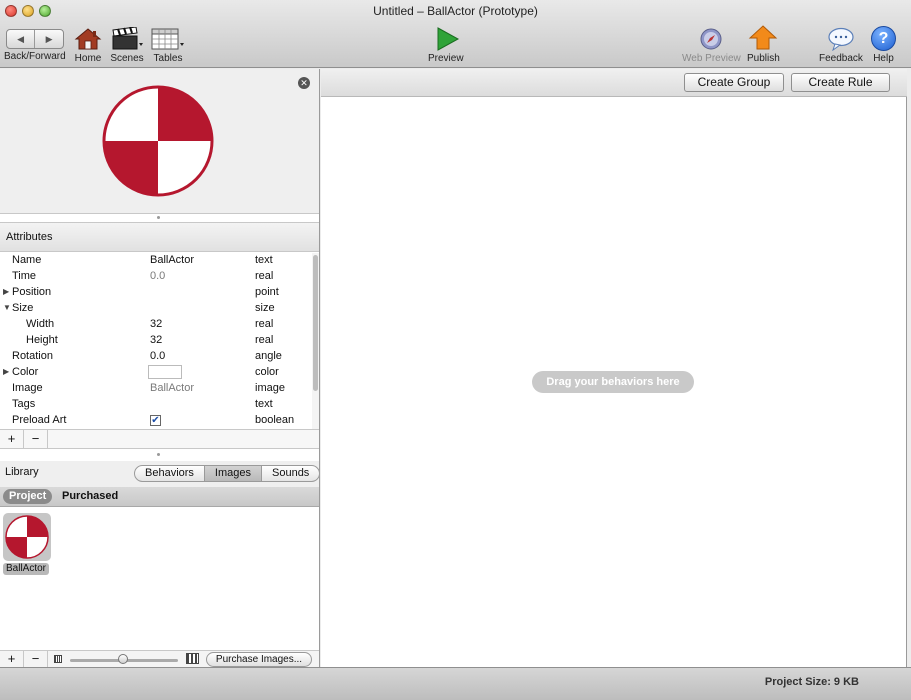 The image size is (911, 700). I want to click on attribute-row-tags: Tags text, so click(156, 405).